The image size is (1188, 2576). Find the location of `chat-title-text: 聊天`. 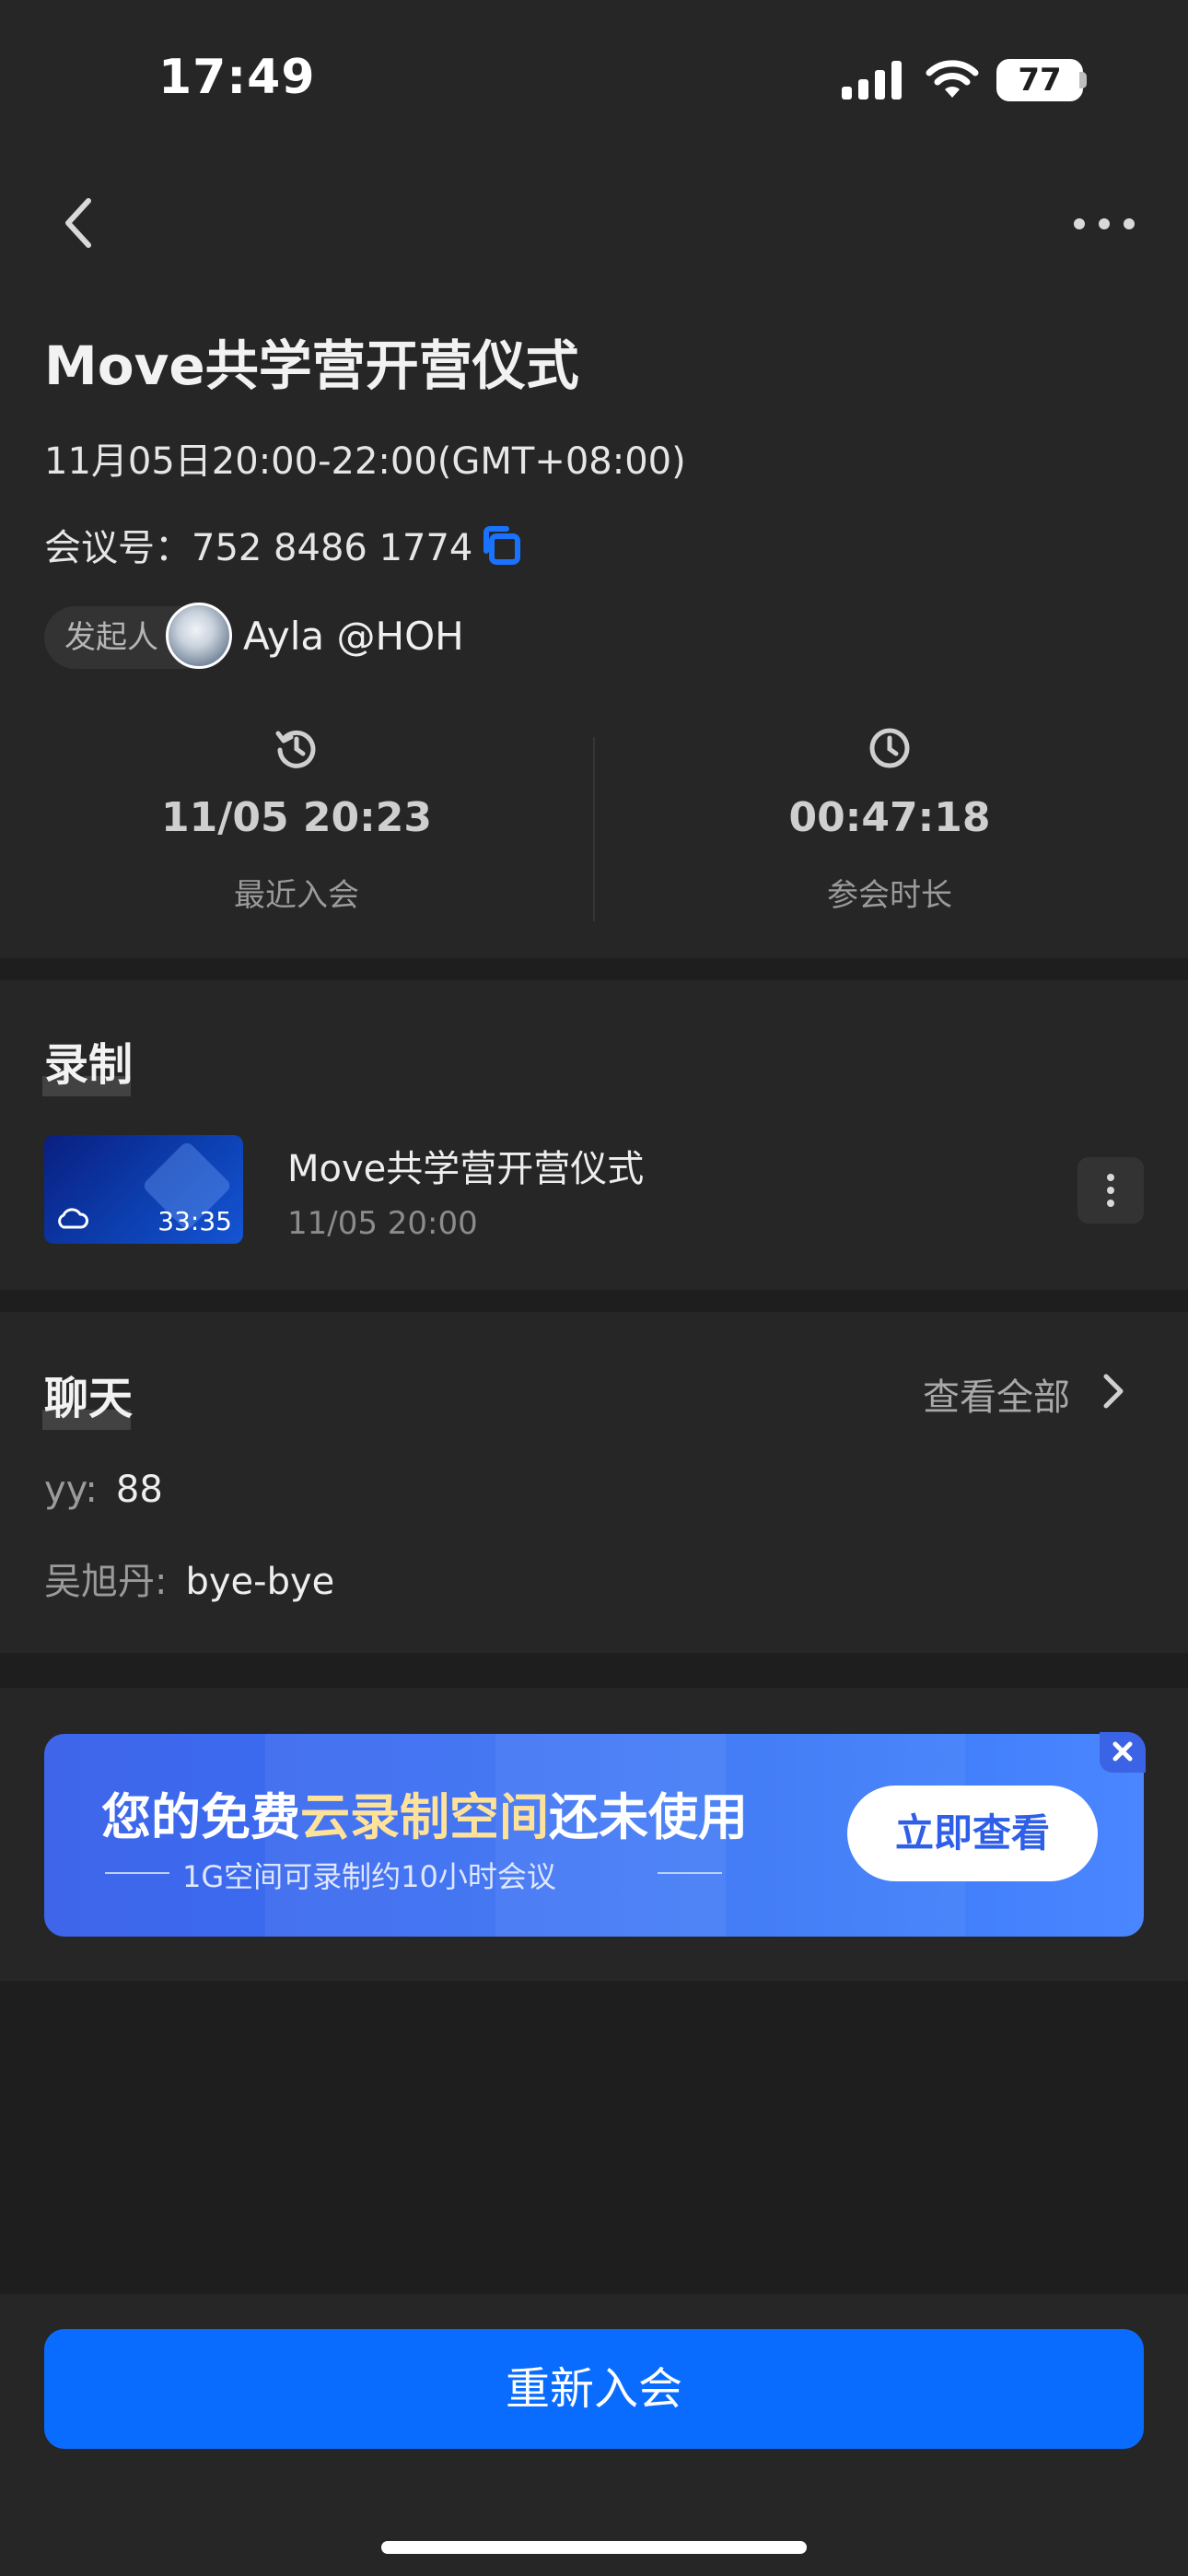

chat-title-text: 聊天 is located at coordinates (89, 1398).